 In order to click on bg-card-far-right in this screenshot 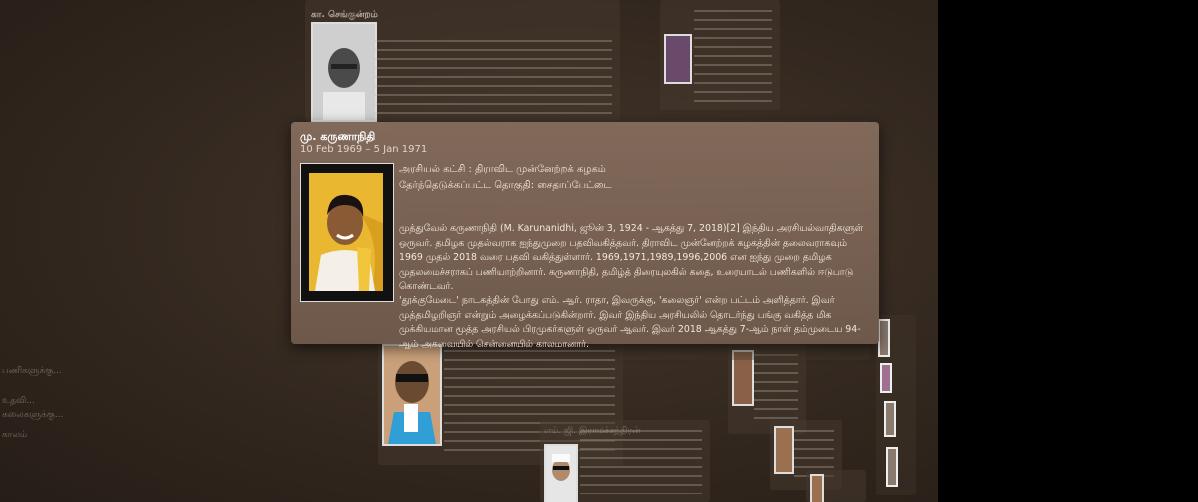, I will do `click(896, 405)`.